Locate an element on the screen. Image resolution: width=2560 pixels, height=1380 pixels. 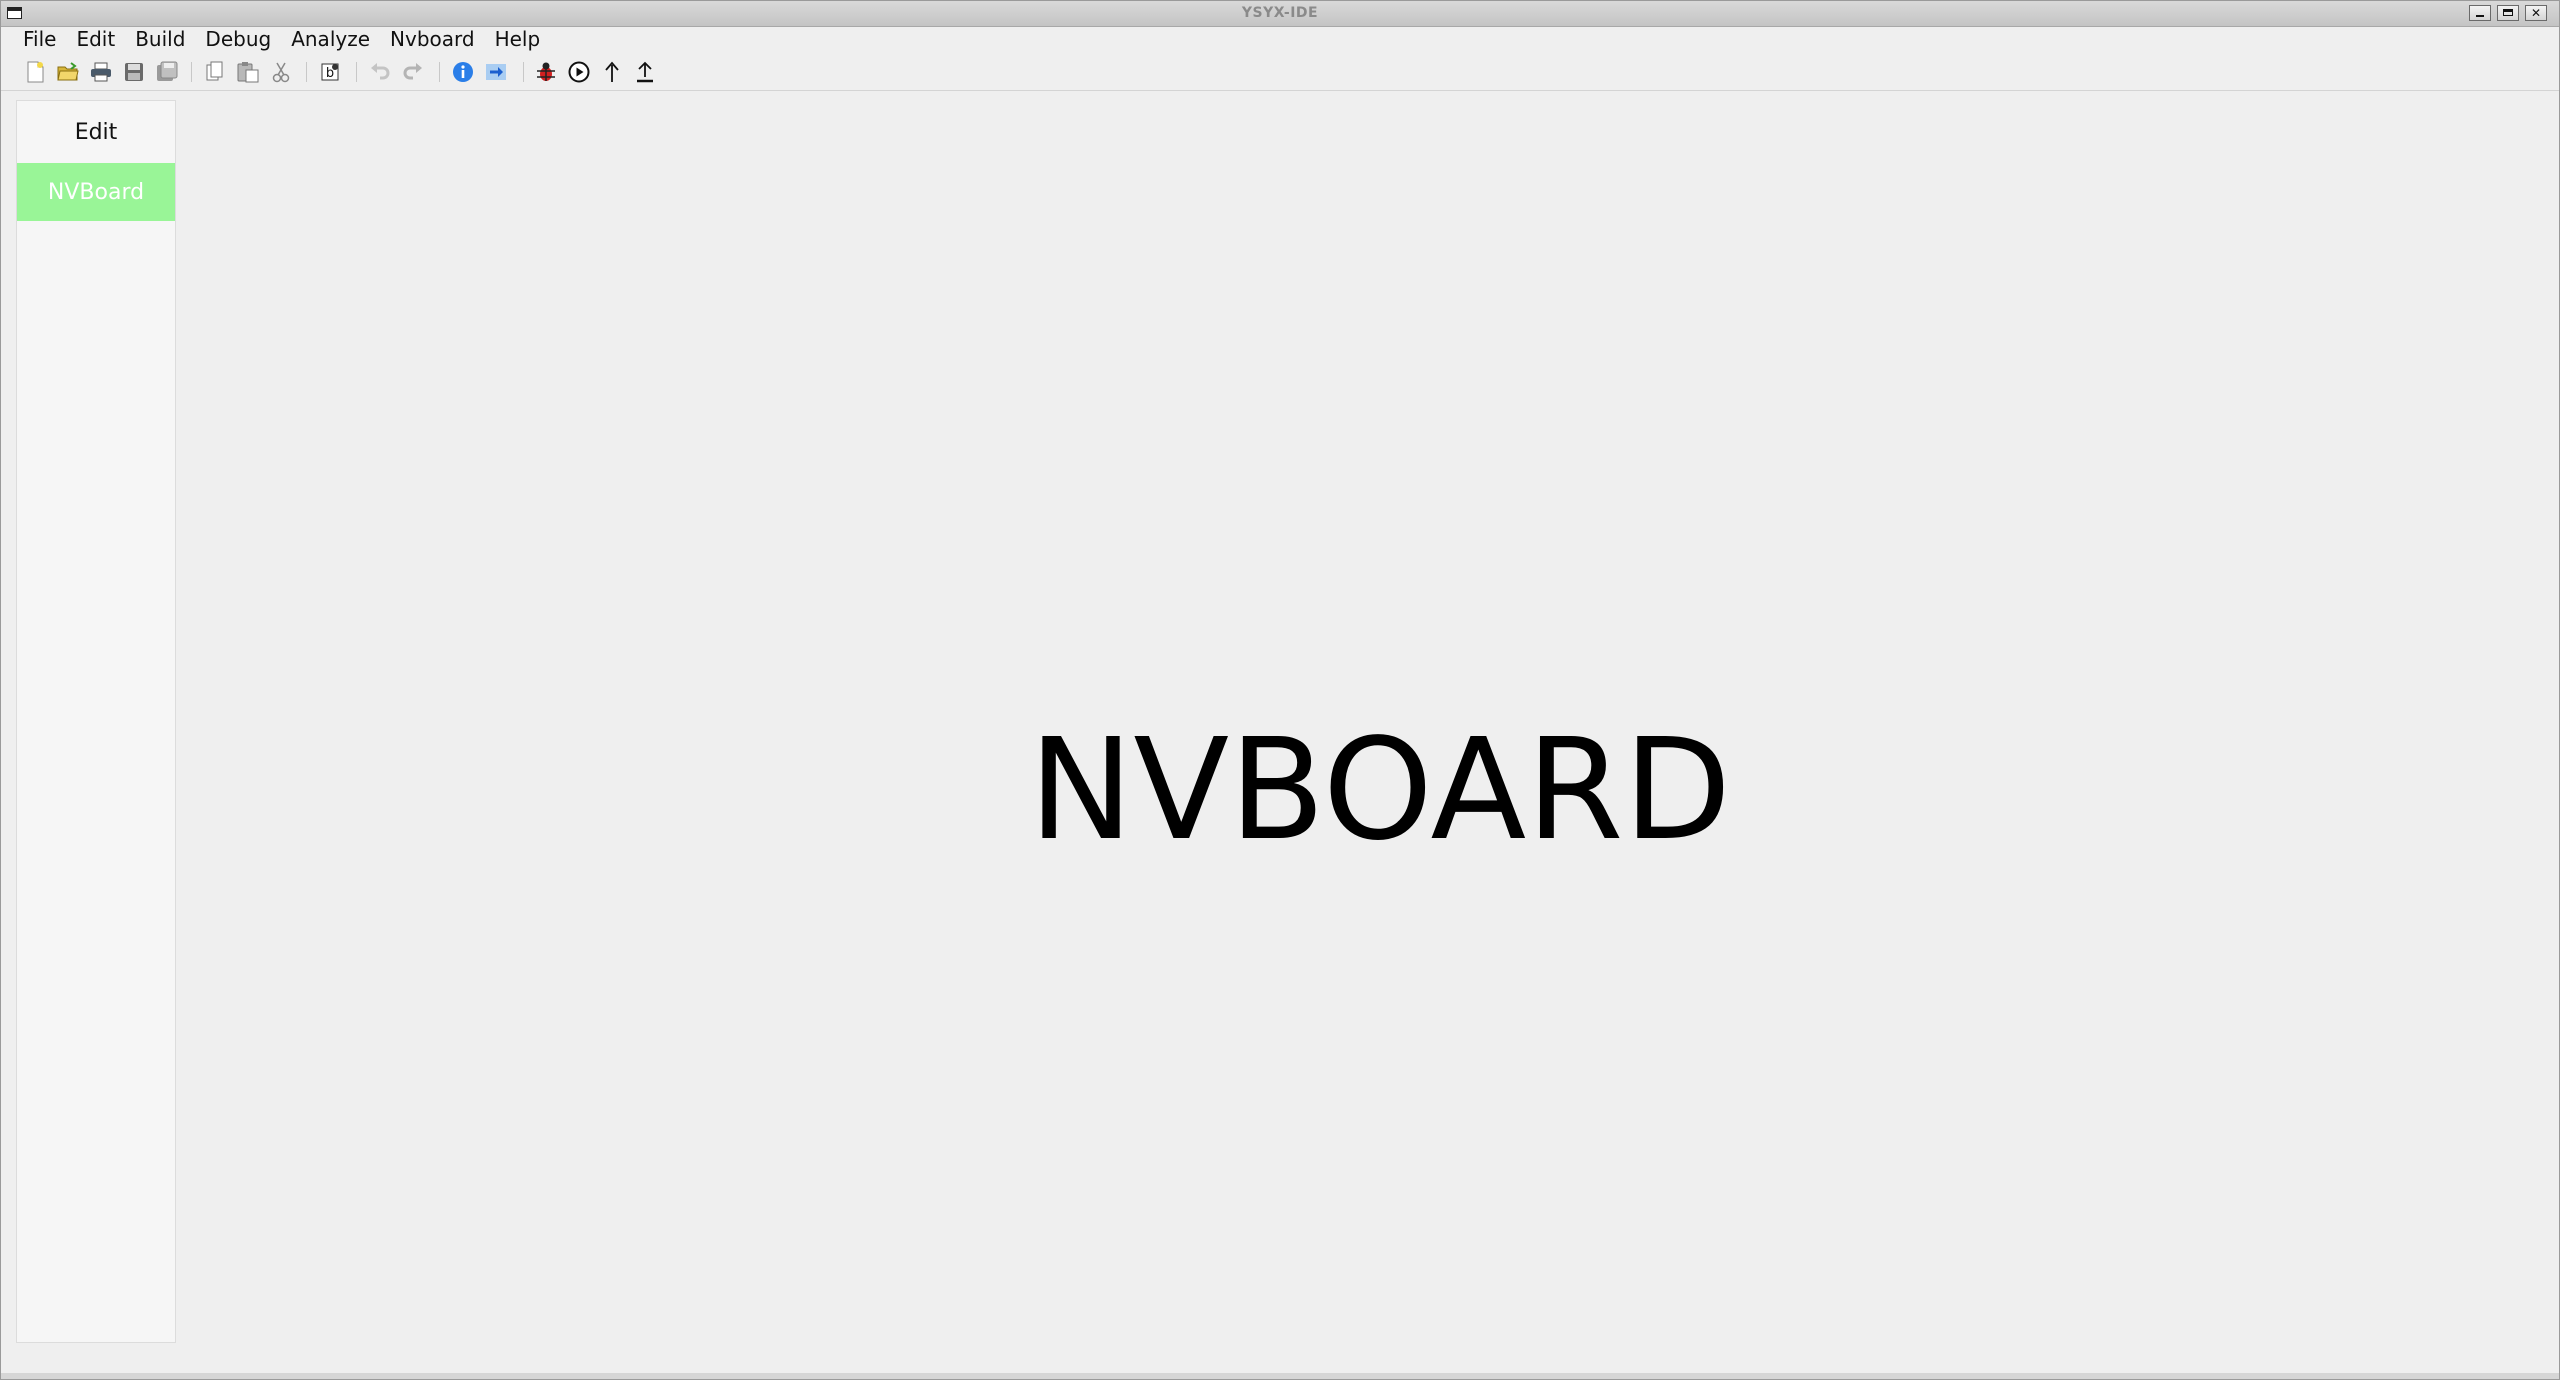
run-button is located at coordinates (579, 72).